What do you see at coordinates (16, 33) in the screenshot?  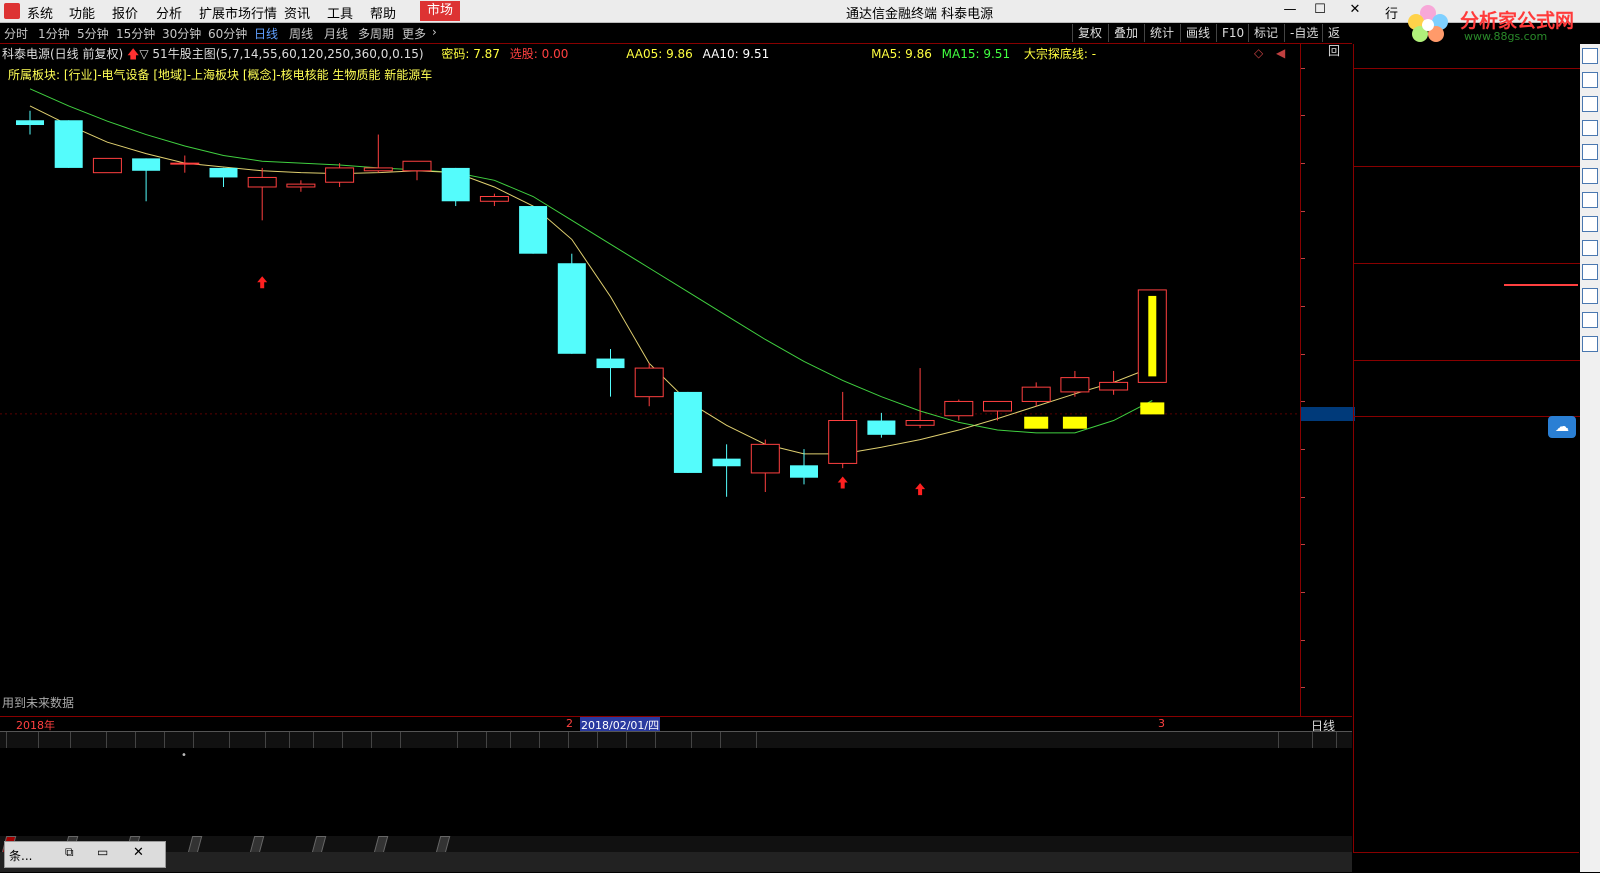 I see `period-fenshi: 分时` at bounding box center [16, 33].